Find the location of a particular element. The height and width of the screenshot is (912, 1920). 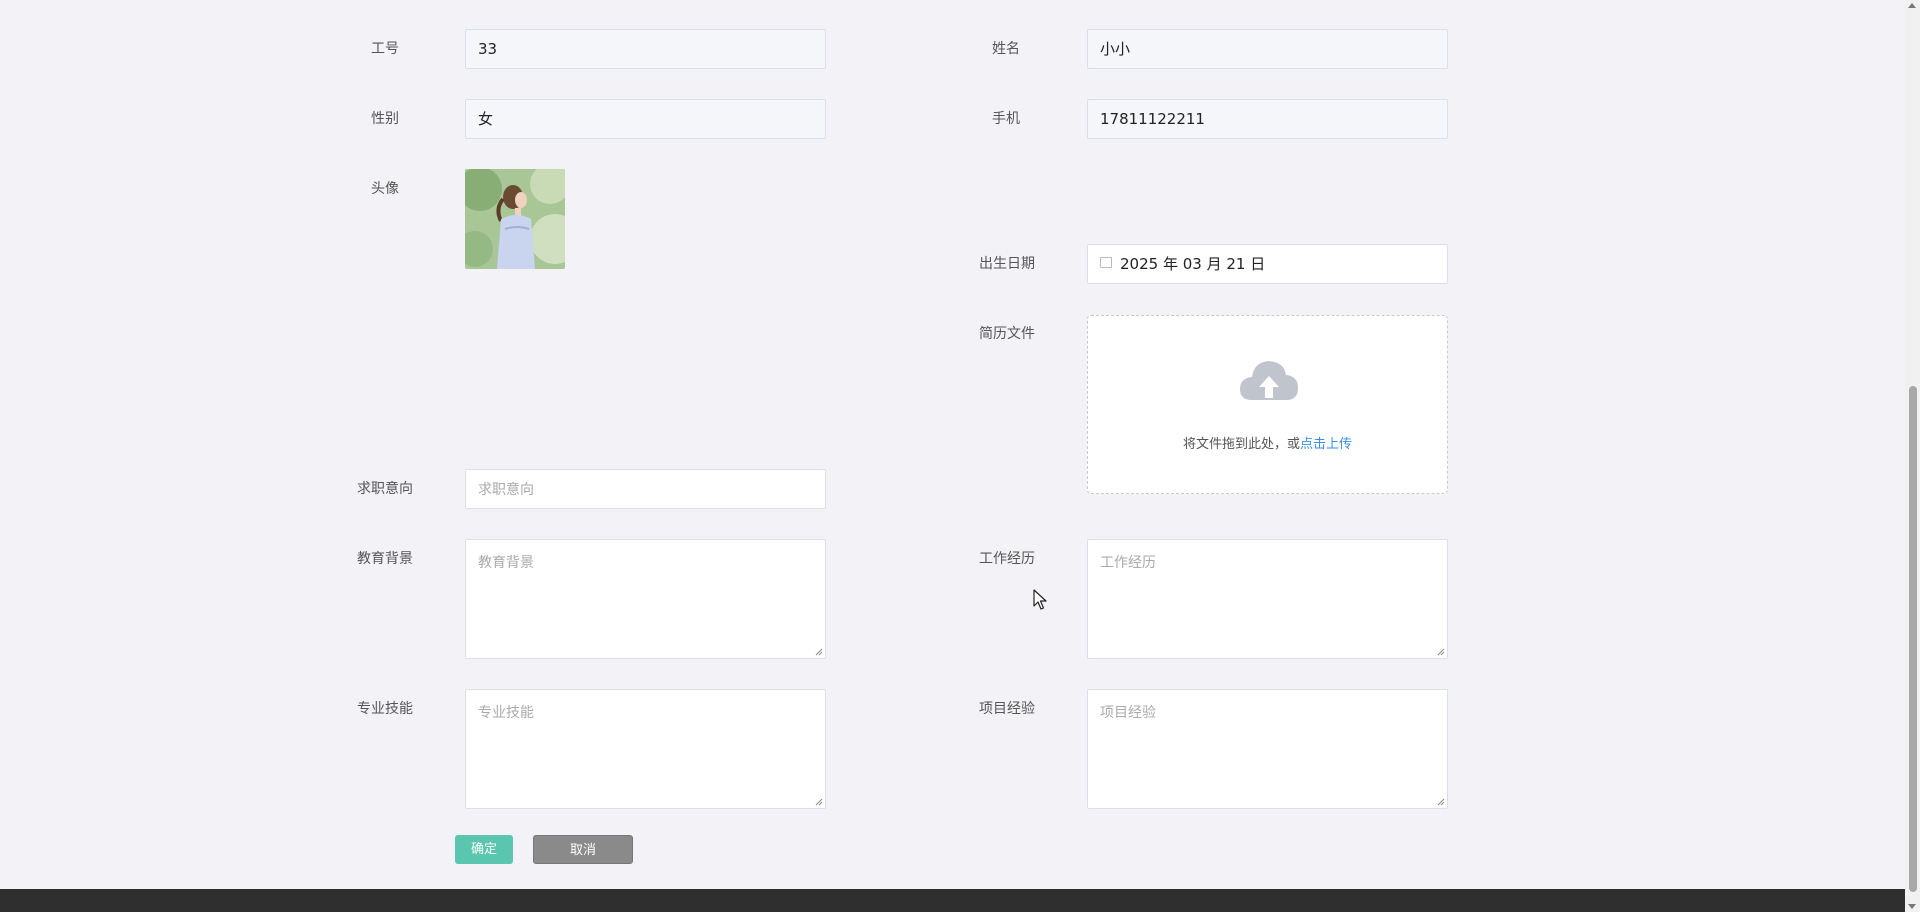

work-experience-placeholder: 工作经历 is located at coordinates (1128, 563).